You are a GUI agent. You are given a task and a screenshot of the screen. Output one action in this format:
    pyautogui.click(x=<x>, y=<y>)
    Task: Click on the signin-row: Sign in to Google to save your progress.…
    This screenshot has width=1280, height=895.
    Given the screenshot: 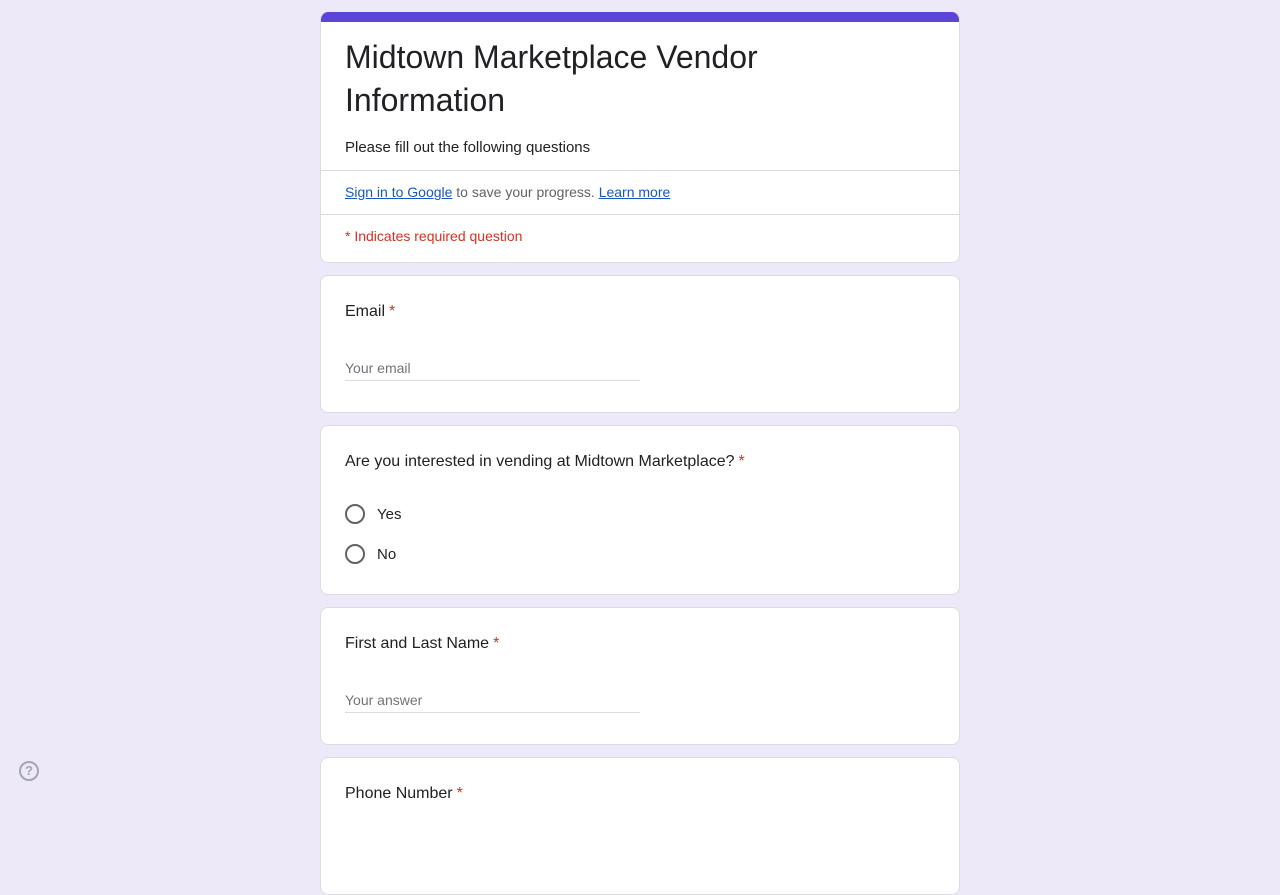 What is the action you would take?
    pyautogui.click(x=640, y=192)
    